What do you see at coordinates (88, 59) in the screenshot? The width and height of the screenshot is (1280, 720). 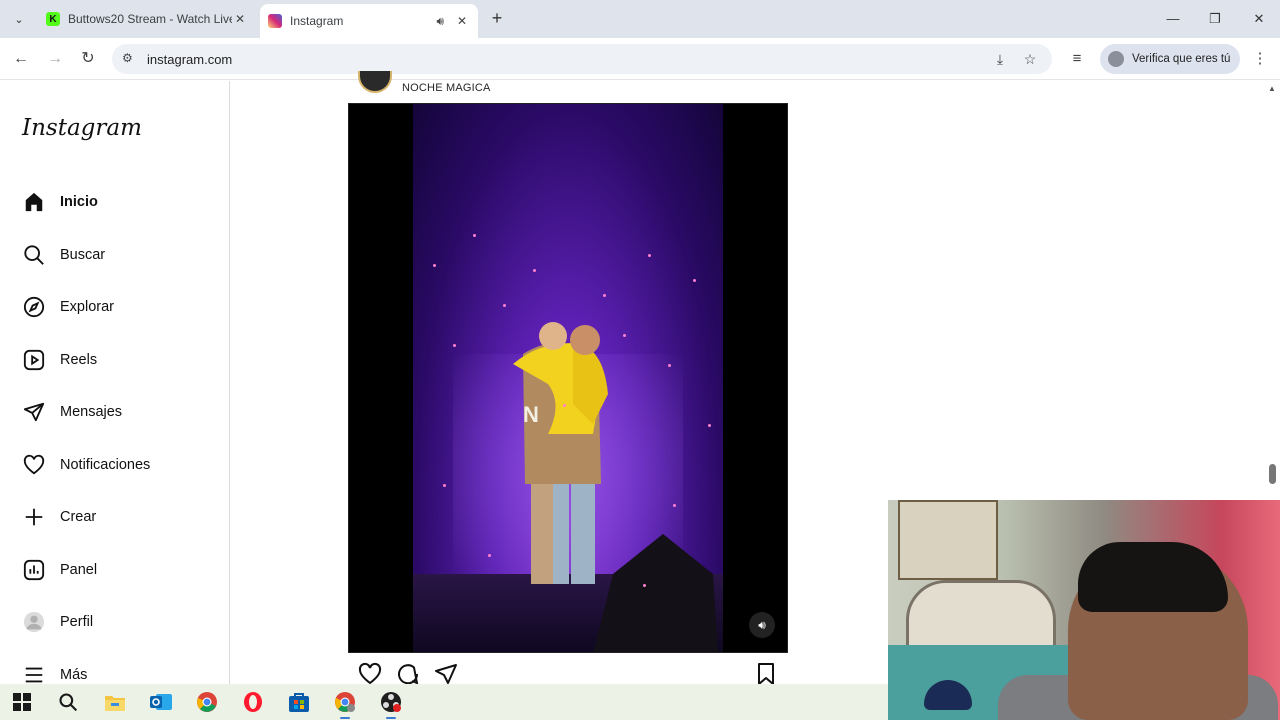 I see `reload-button: ↻` at bounding box center [88, 59].